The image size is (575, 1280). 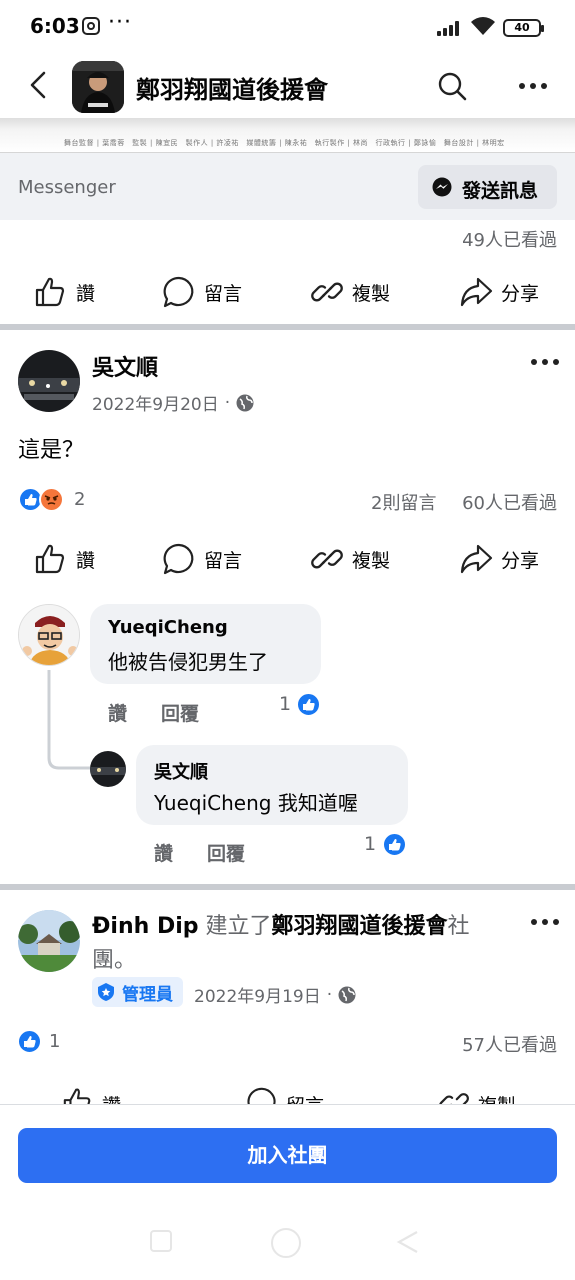 What do you see at coordinates (360, 926) in the screenshot?
I see `group-name-link: 鄭羽翔國道後援會` at bounding box center [360, 926].